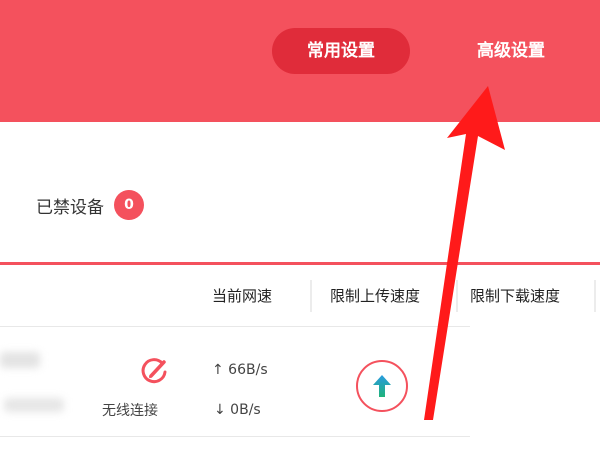 Image resolution: width=600 pixels, height=450 pixels. What do you see at coordinates (155, 371) in the screenshot?
I see `edit-icon` at bounding box center [155, 371].